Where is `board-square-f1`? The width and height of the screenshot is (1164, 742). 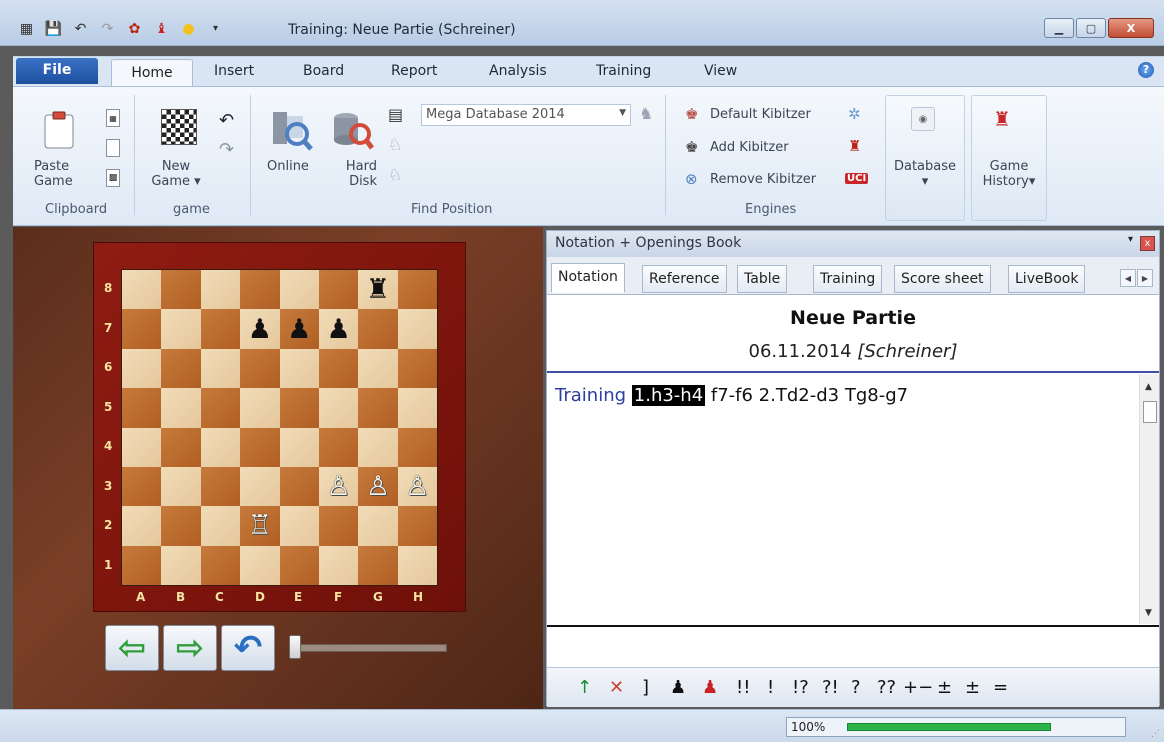
board-square-f1 is located at coordinates (338, 565).